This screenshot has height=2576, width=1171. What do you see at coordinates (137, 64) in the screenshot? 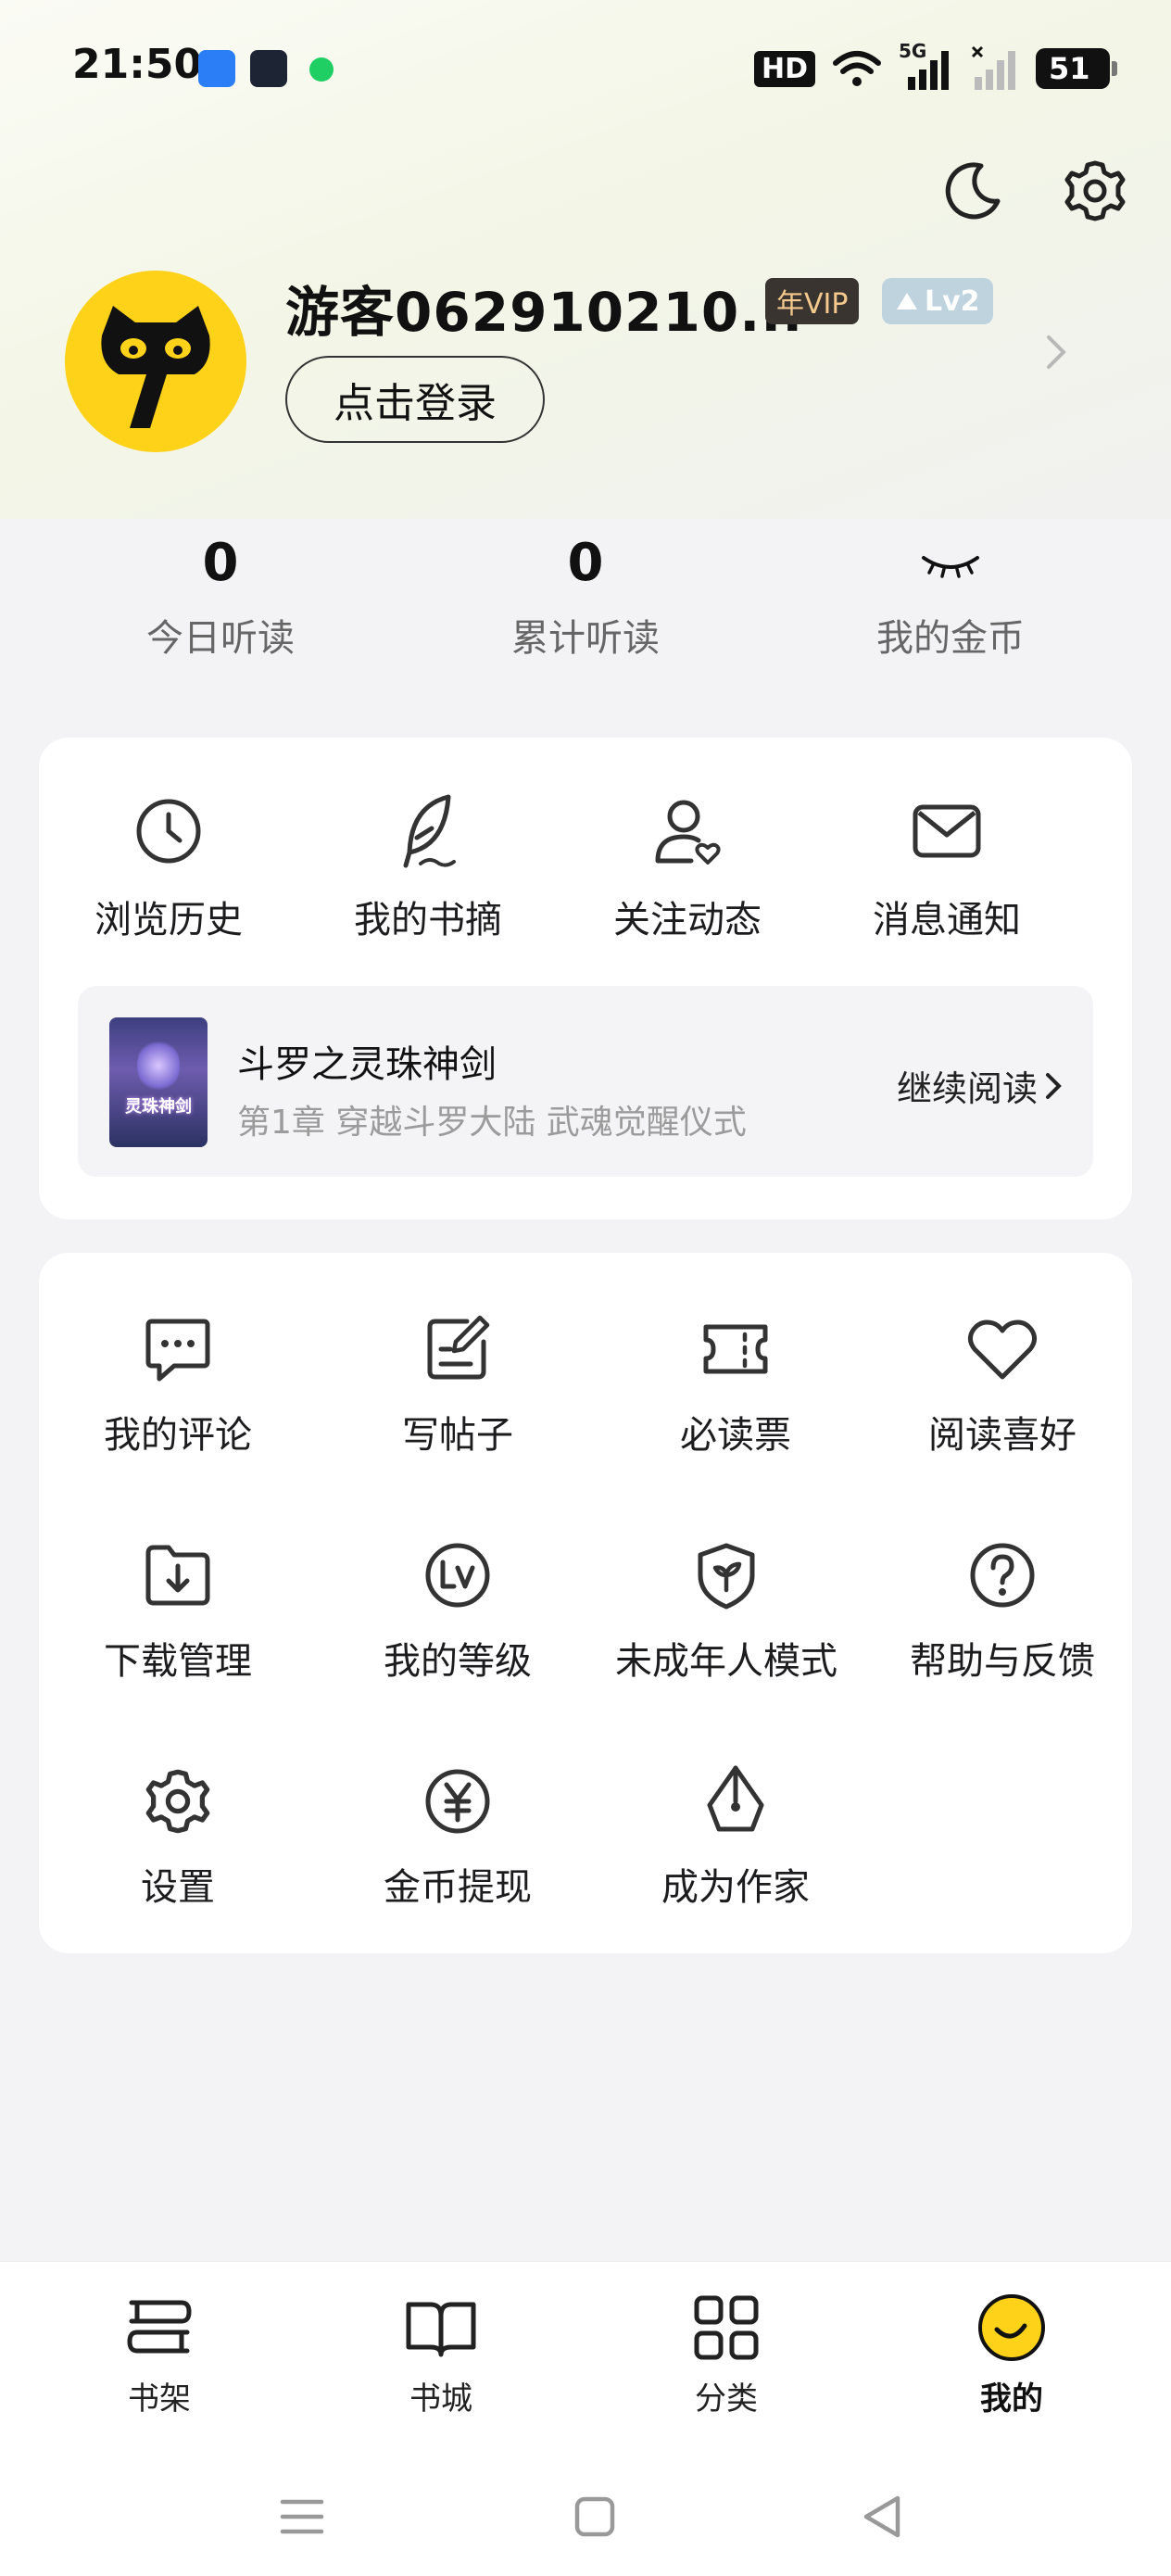
I see `status-time: 21:50` at bounding box center [137, 64].